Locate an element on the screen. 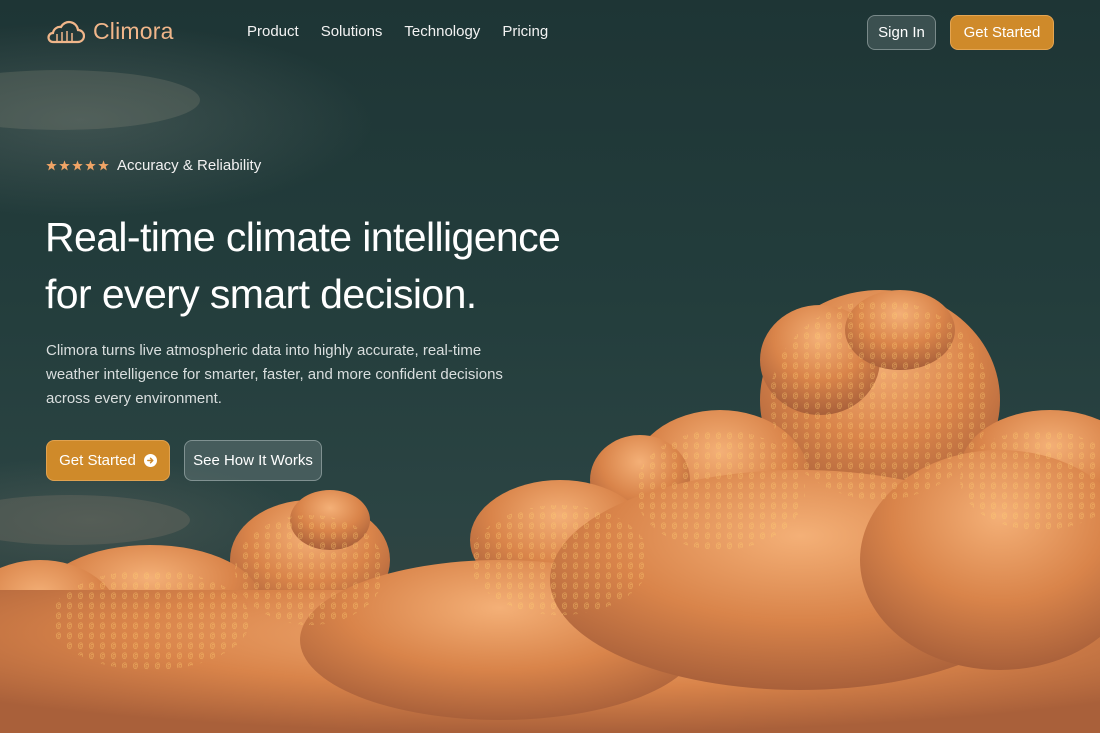 The image size is (1100, 733). rating-stars is located at coordinates (77, 165).